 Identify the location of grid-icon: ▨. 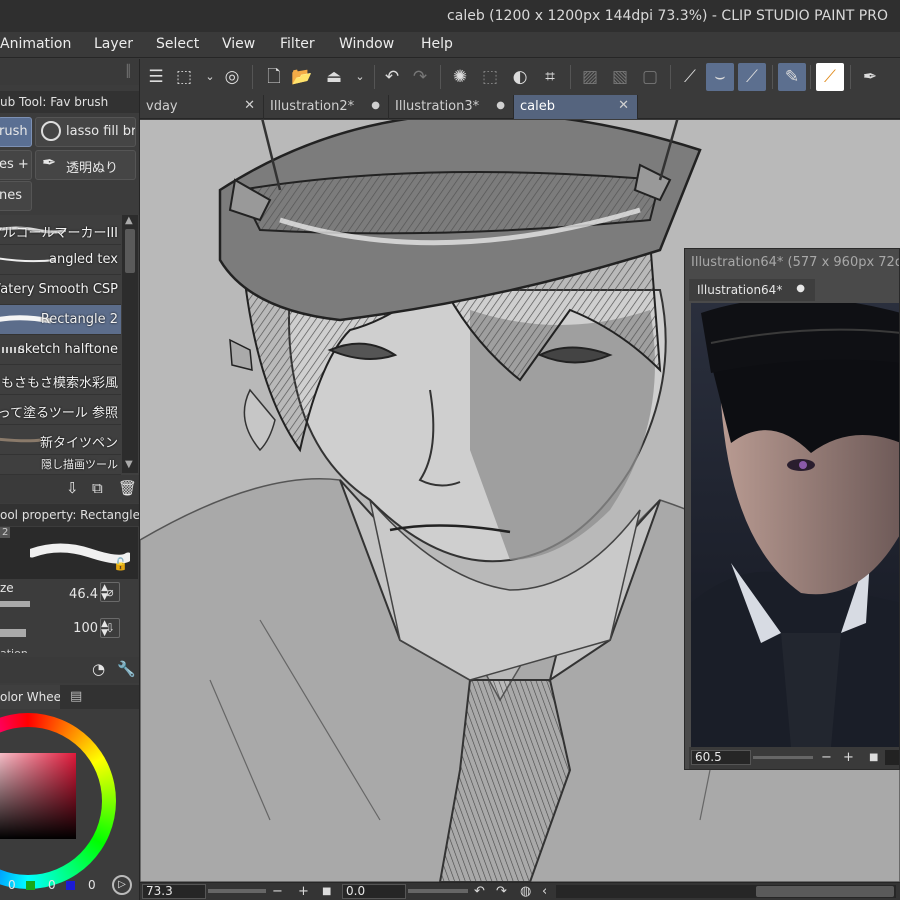
(590, 77).